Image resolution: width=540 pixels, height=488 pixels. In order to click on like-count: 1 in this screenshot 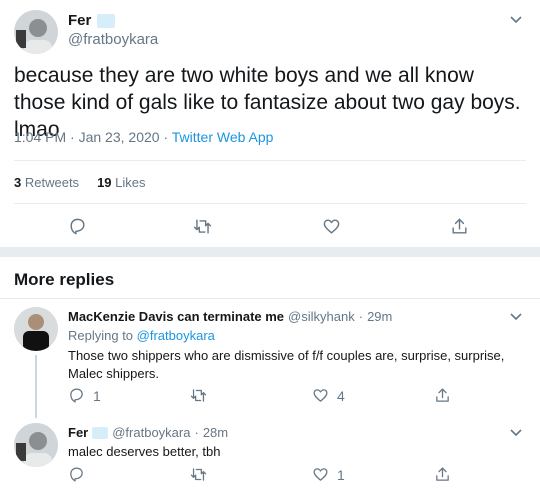, I will do `click(341, 474)`.